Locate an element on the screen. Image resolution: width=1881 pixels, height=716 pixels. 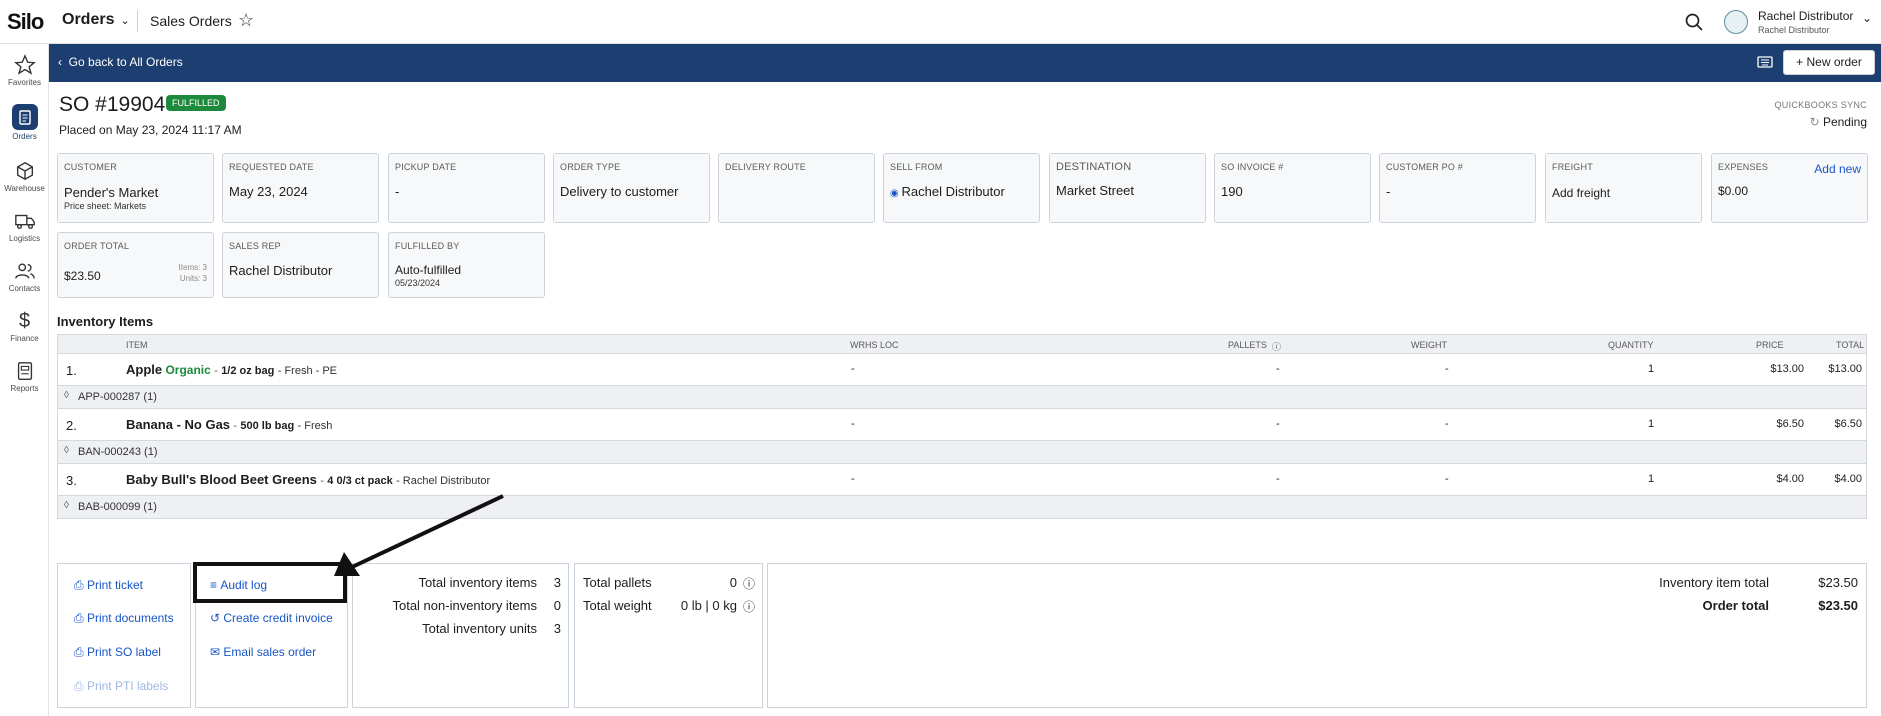
divider is located at coordinates (137, 21).